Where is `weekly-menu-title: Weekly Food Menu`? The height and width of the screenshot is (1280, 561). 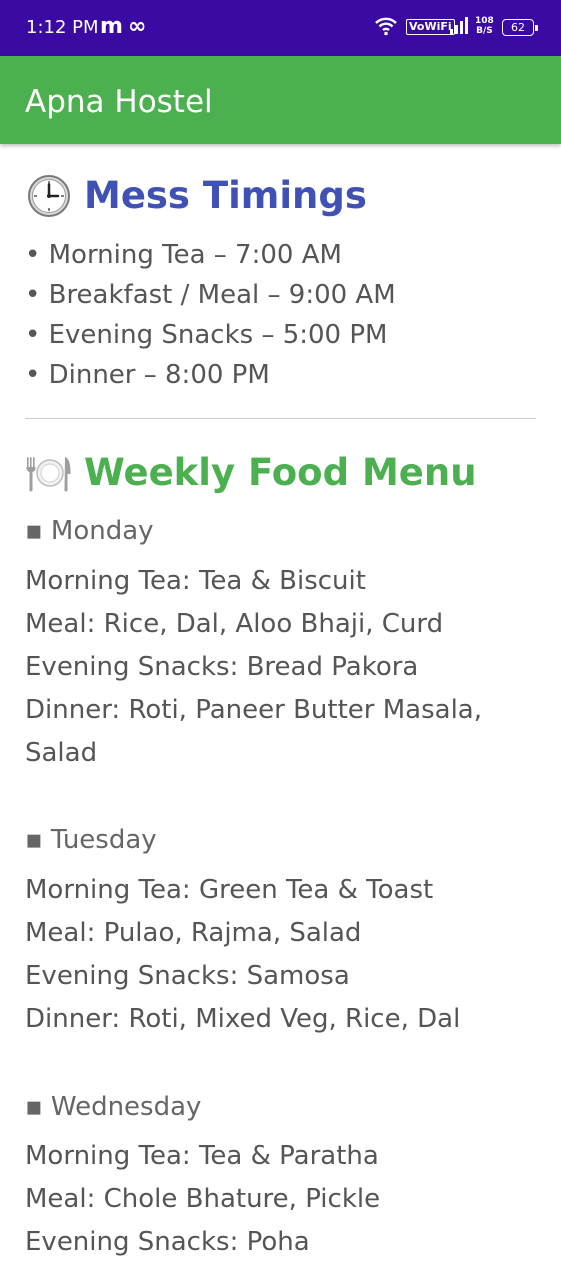
weekly-menu-title: Weekly Food Menu is located at coordinates (280, 472).